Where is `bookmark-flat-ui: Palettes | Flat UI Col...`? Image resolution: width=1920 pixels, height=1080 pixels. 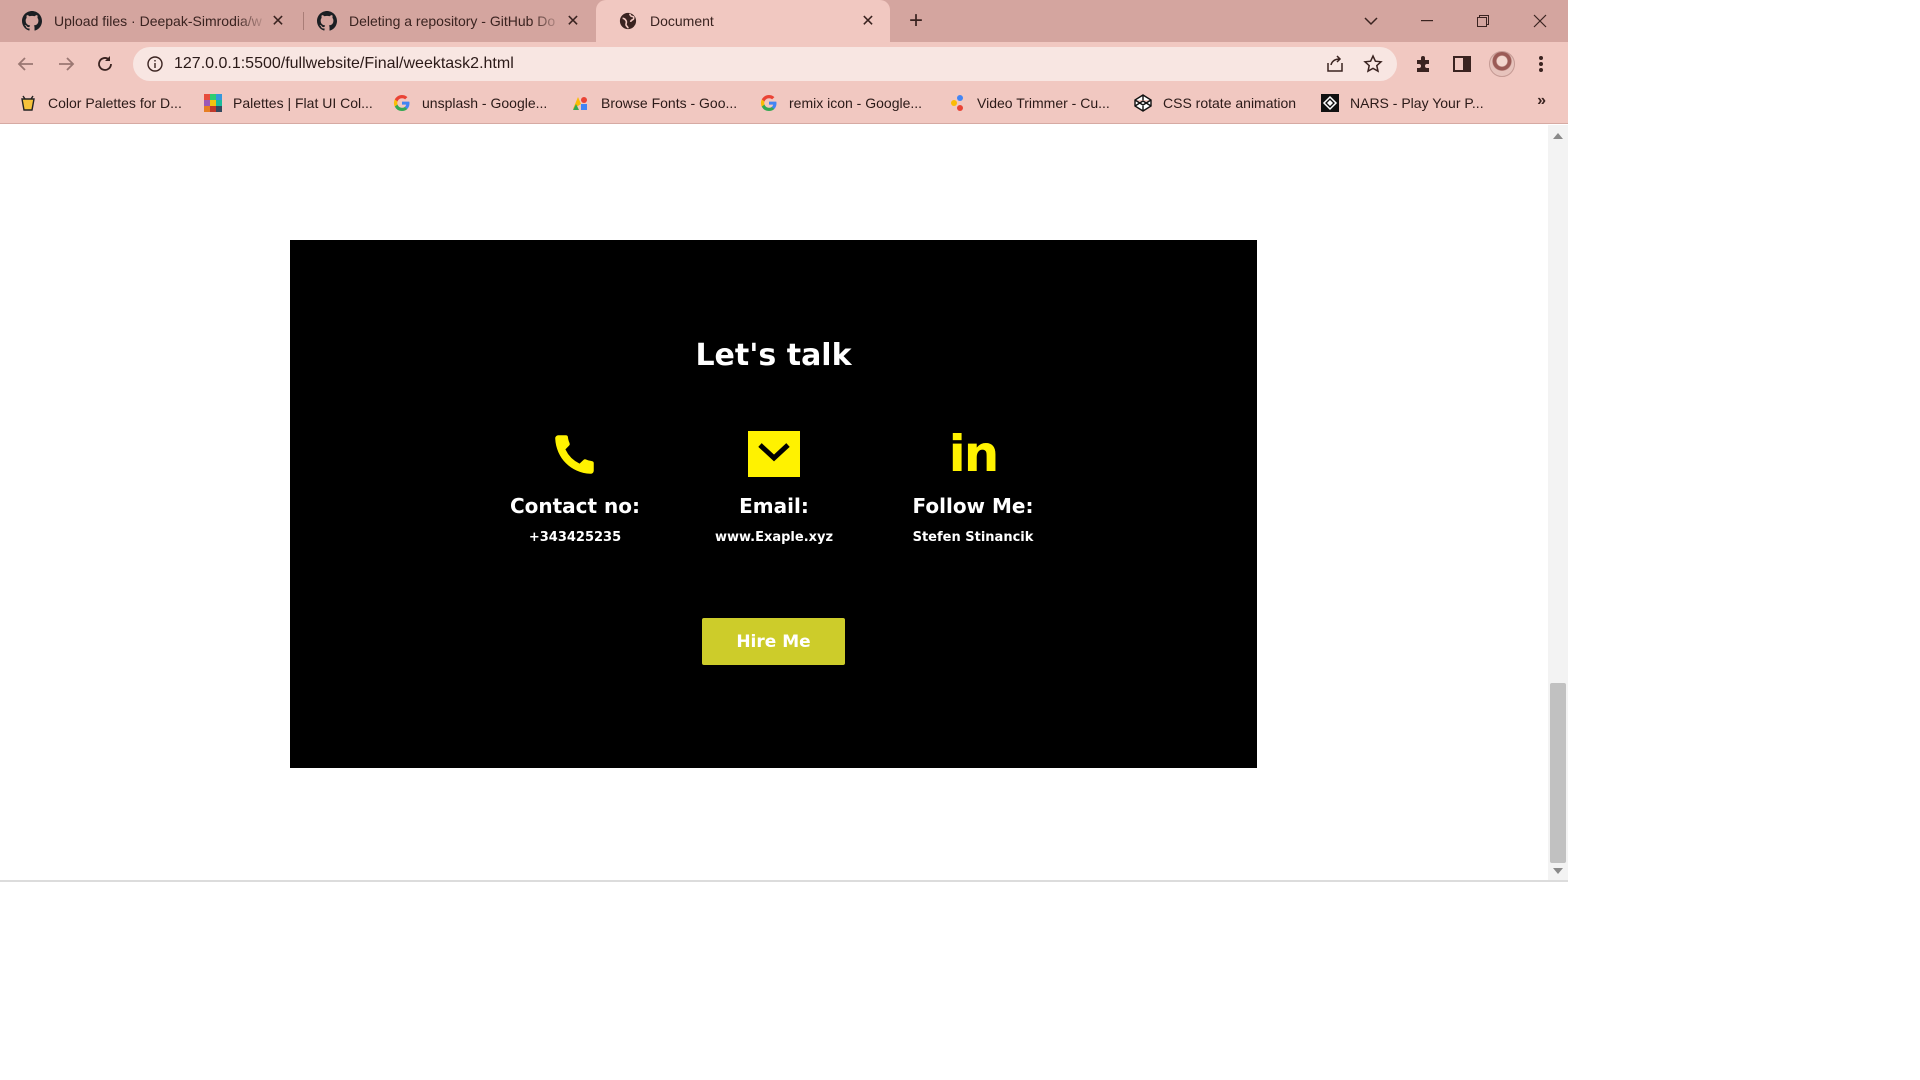 bookmark-flat-ui: Palettes | Flat UI Col... is located at coordinates (288, 103).